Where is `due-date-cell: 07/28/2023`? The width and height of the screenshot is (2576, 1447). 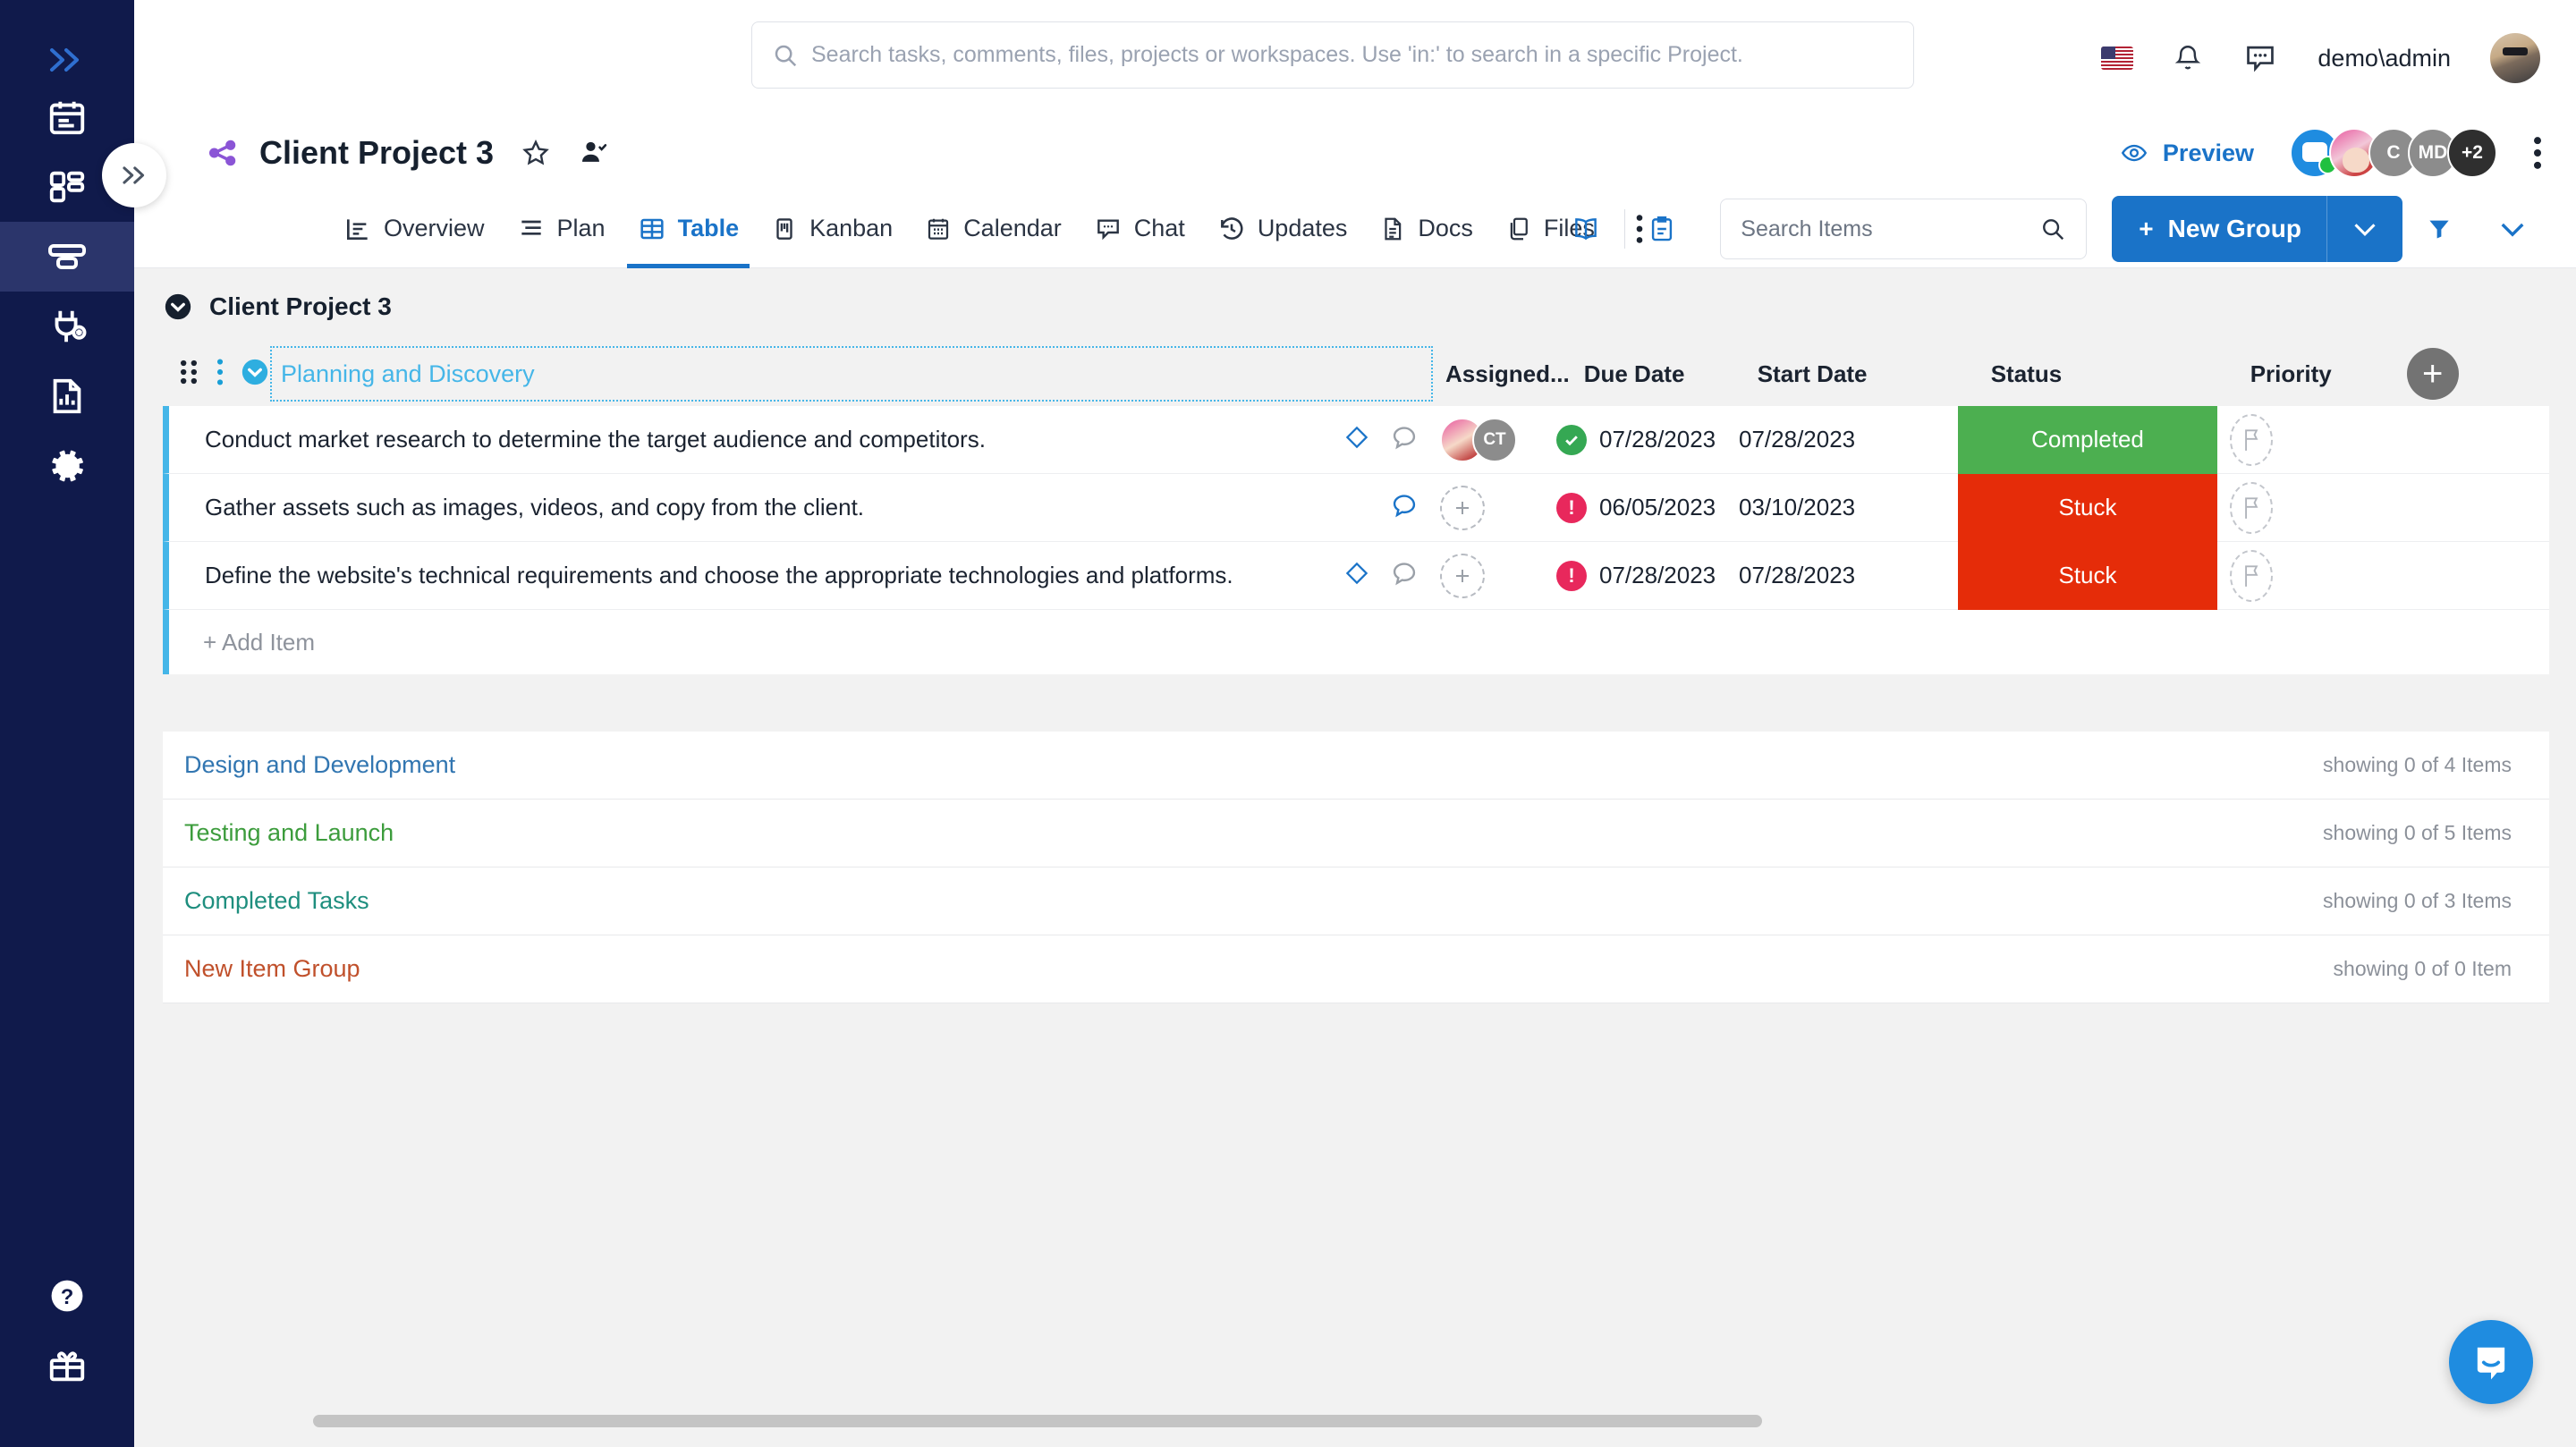
due-date-cell: 07/28/2023 is located at coordinates (1640, 439).